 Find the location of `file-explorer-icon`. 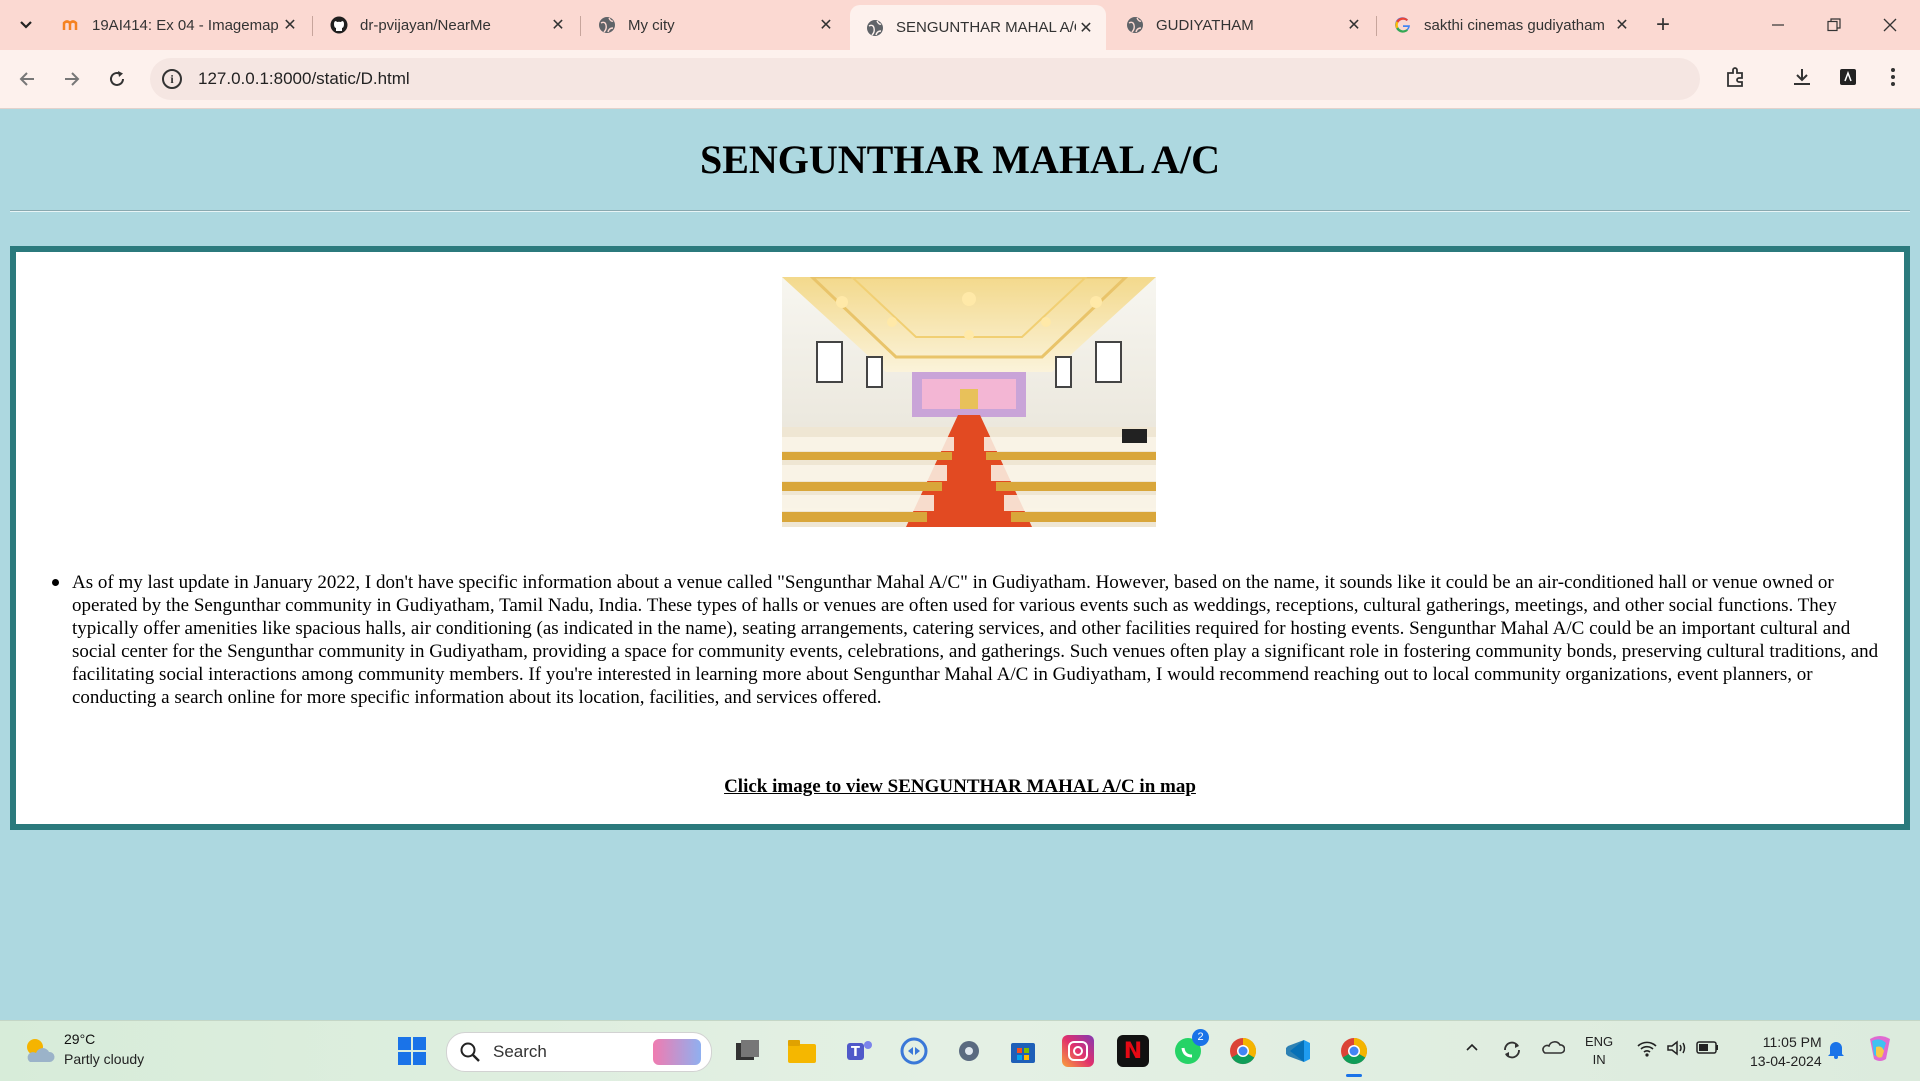

file-explorer-icon is located at coordinates (802, 1051).